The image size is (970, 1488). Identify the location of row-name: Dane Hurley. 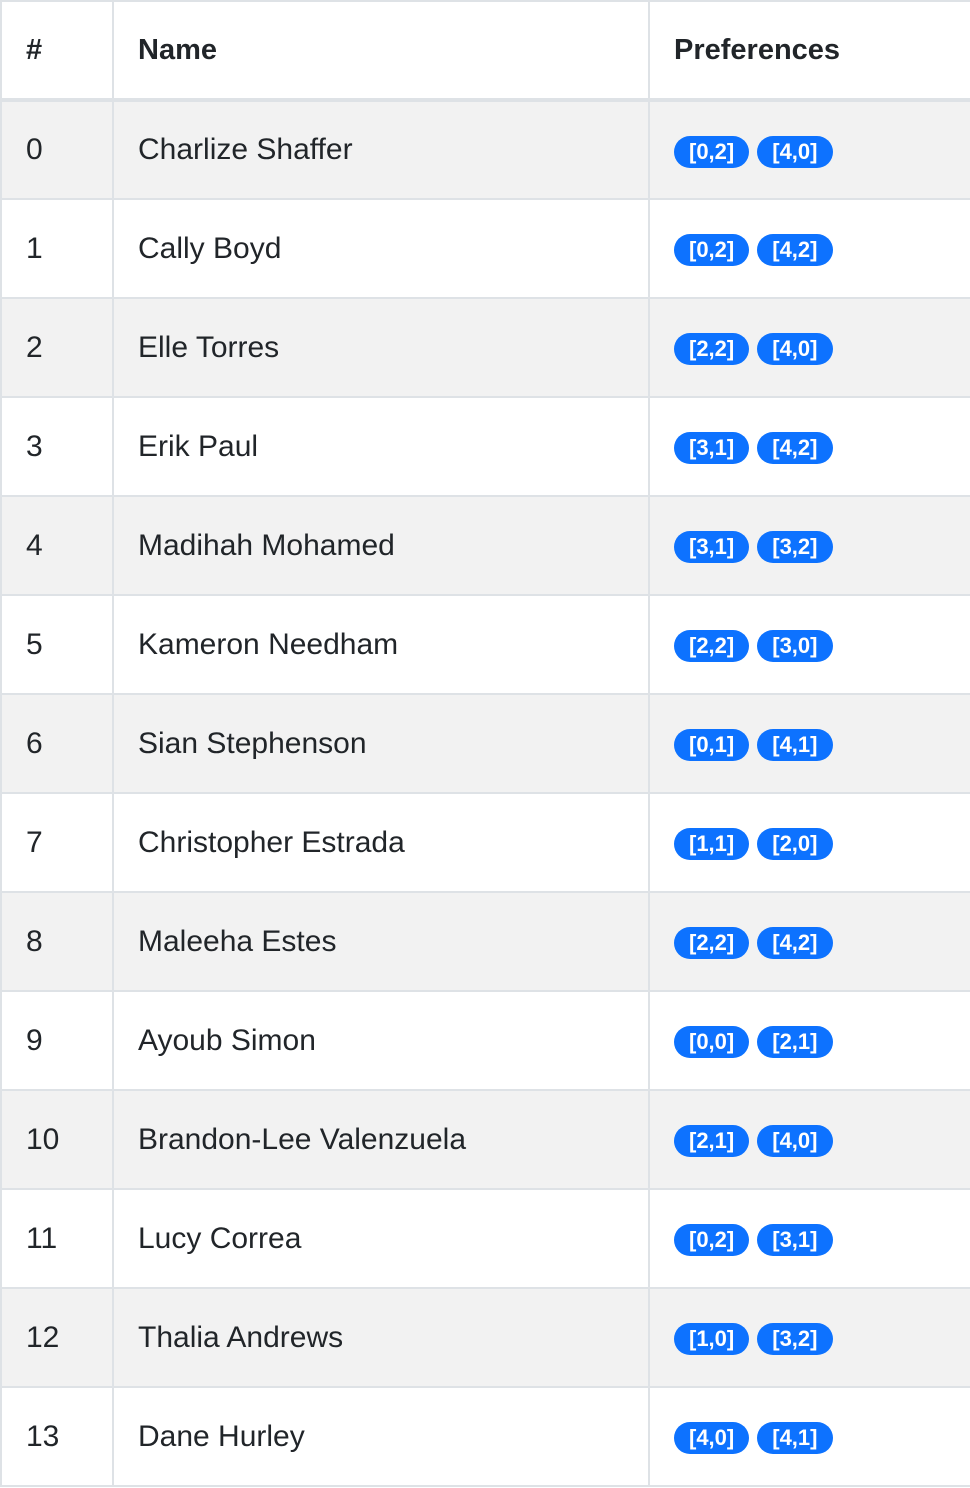
(381, 1436).